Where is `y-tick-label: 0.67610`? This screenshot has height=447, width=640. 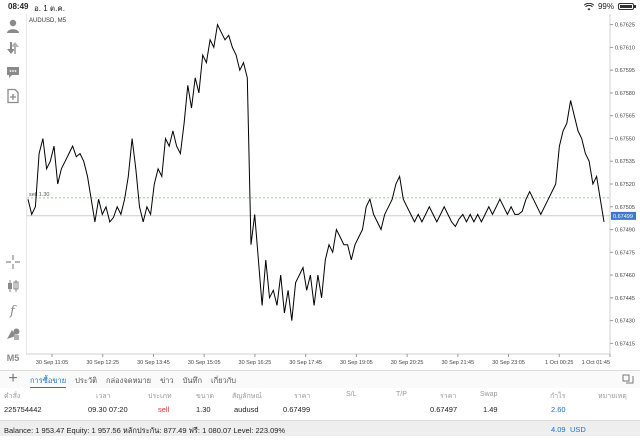 y-tick-label: 0.67610 is located at coordinates (625, 48).